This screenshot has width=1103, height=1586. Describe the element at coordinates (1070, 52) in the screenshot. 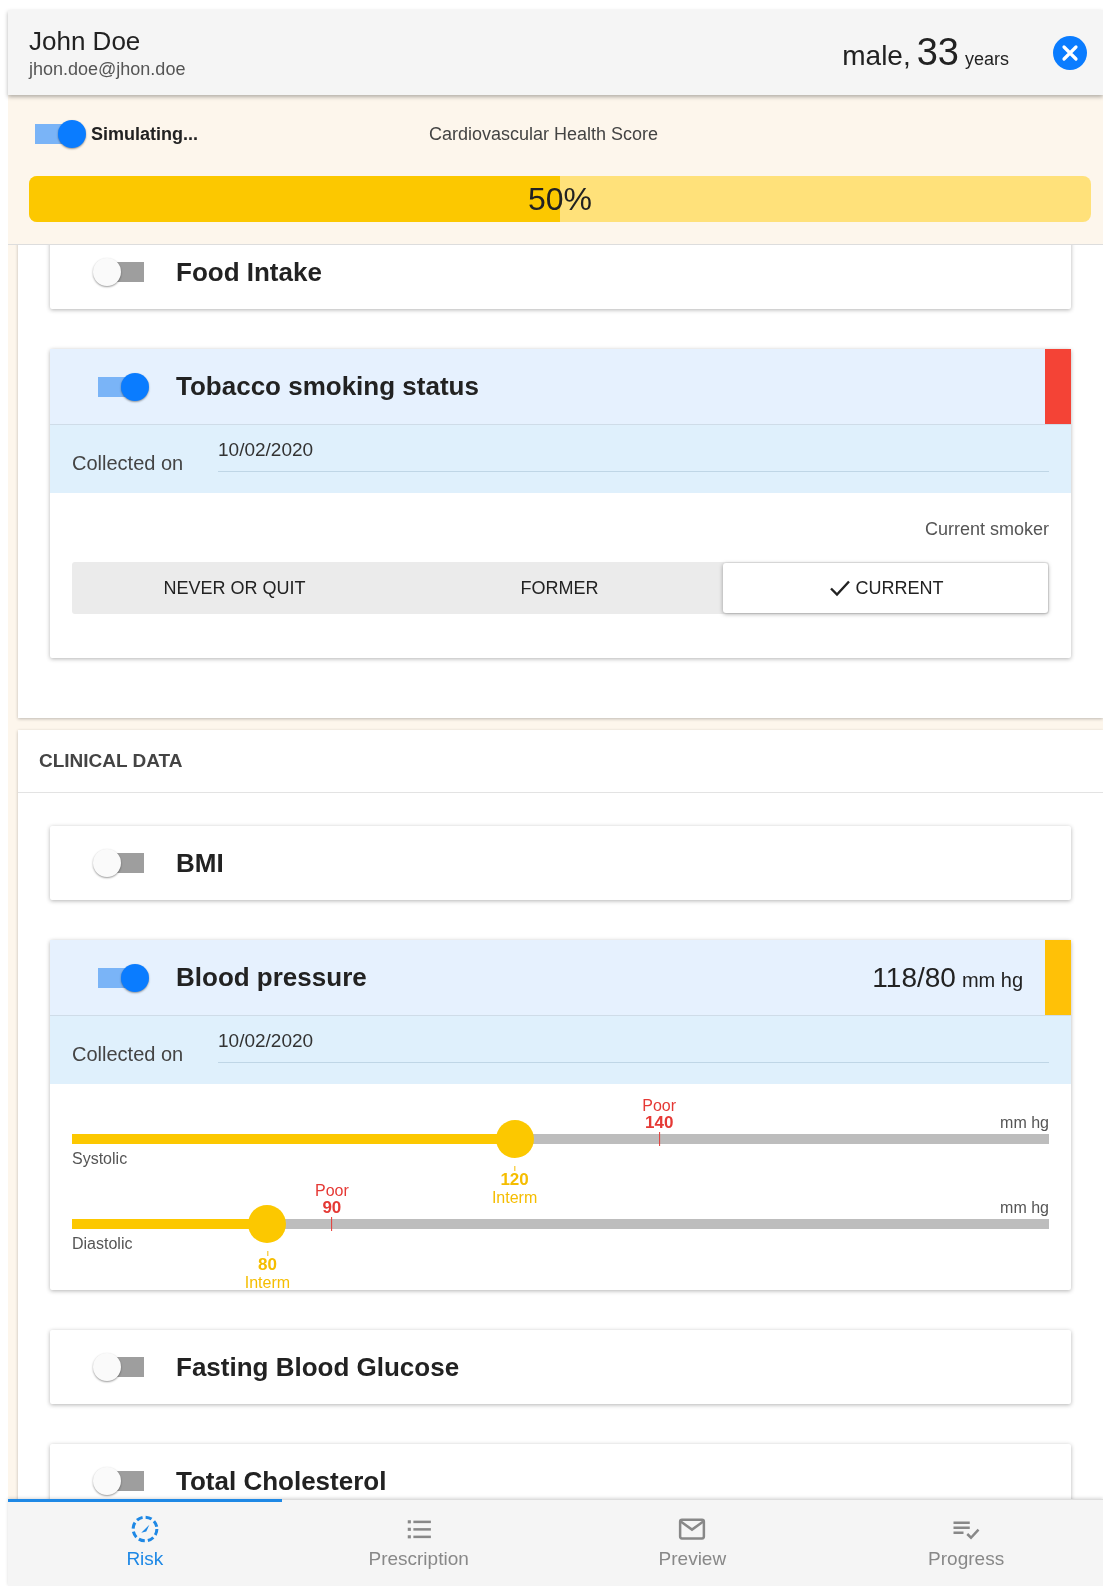

I see `close-icon` at that location.